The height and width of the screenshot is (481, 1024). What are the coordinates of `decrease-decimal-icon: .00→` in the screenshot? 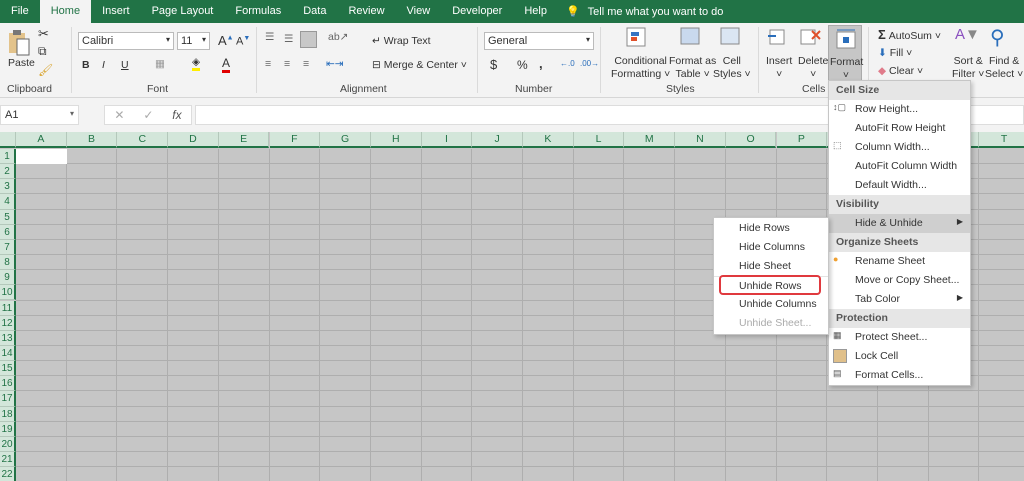 It's located at (589, 63).